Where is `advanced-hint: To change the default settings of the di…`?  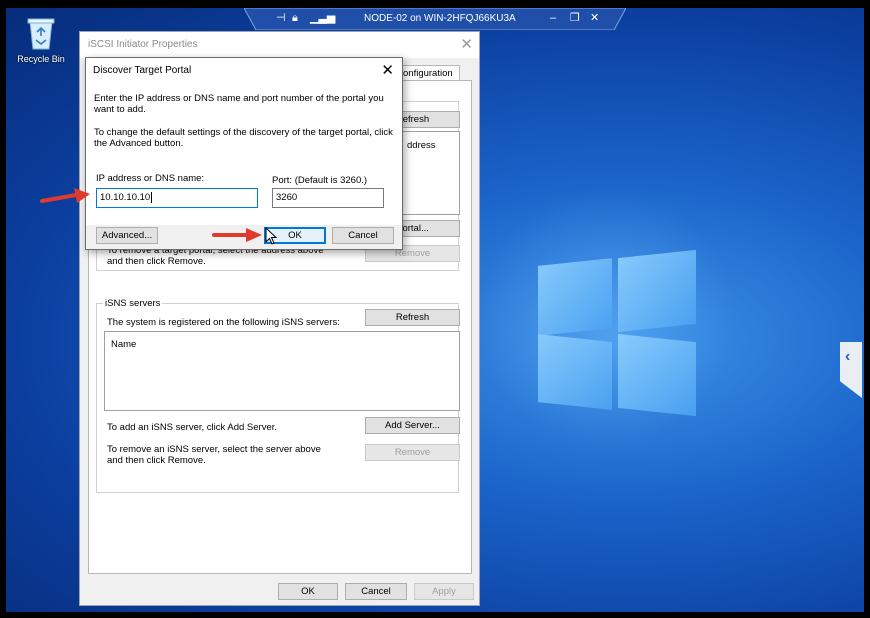
advanced-hint: To change the default settings of the di… is located at coordinates (243, 138).